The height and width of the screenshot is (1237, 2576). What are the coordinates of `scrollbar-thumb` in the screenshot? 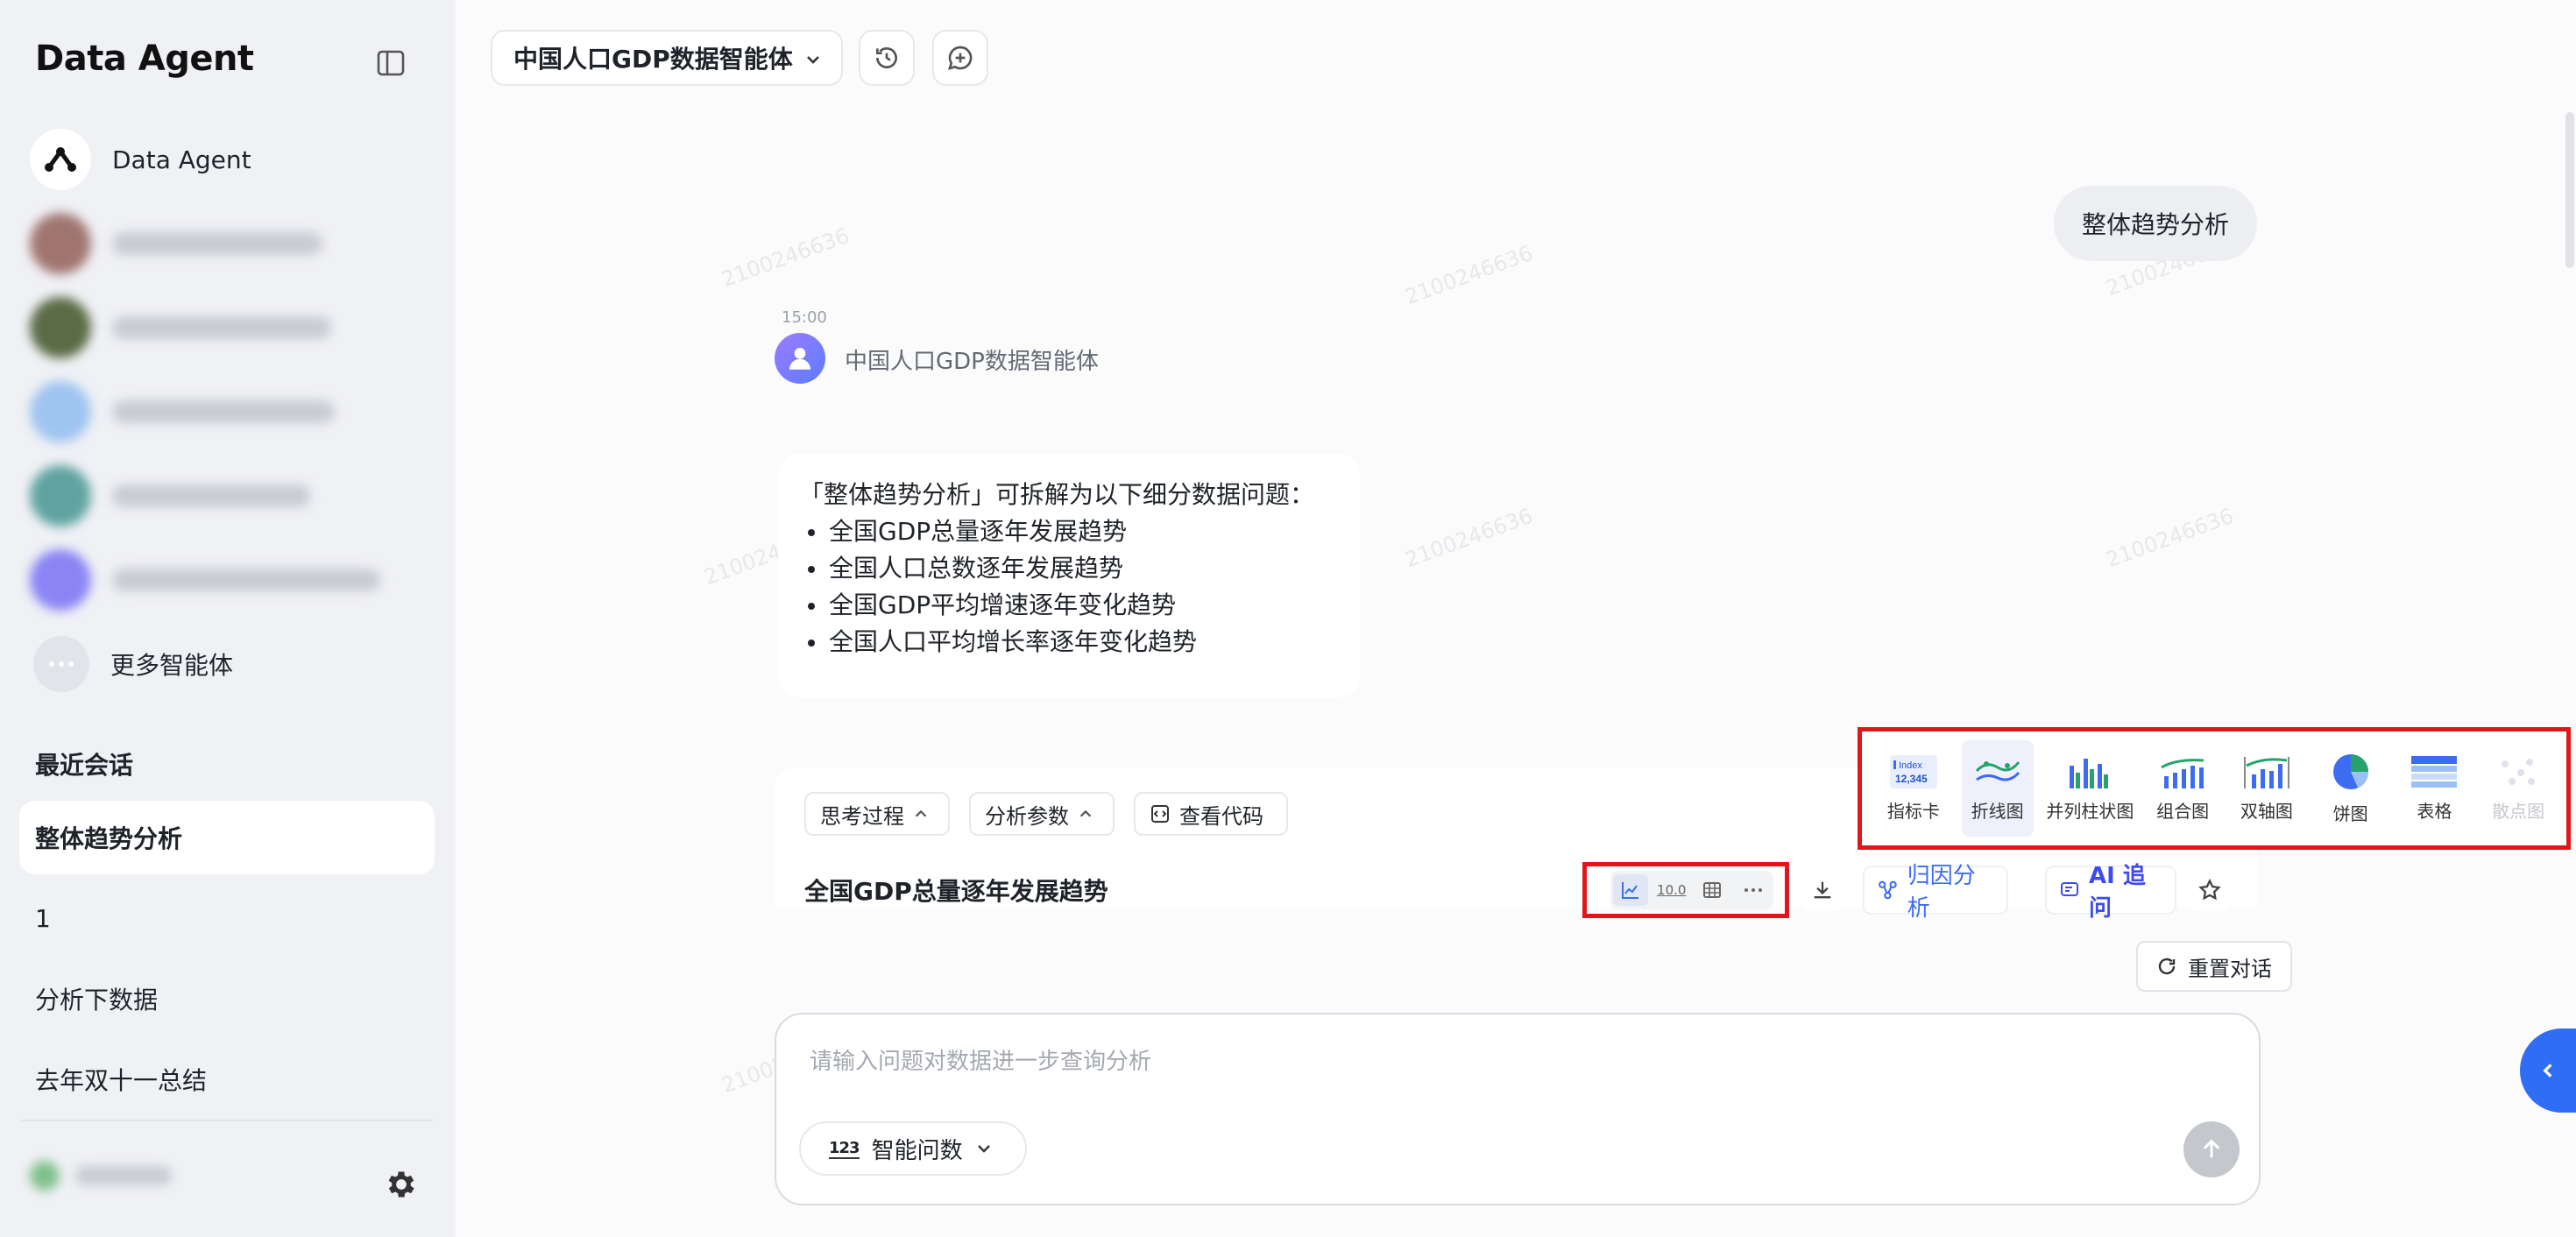 It's located at (2569, 190).